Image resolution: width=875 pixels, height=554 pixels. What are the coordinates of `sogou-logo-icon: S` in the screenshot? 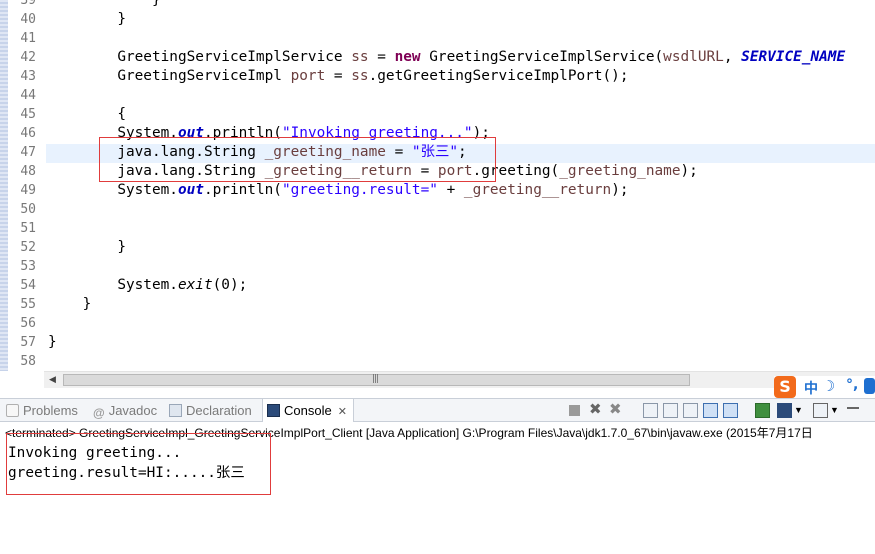 It's located at (785, 387).